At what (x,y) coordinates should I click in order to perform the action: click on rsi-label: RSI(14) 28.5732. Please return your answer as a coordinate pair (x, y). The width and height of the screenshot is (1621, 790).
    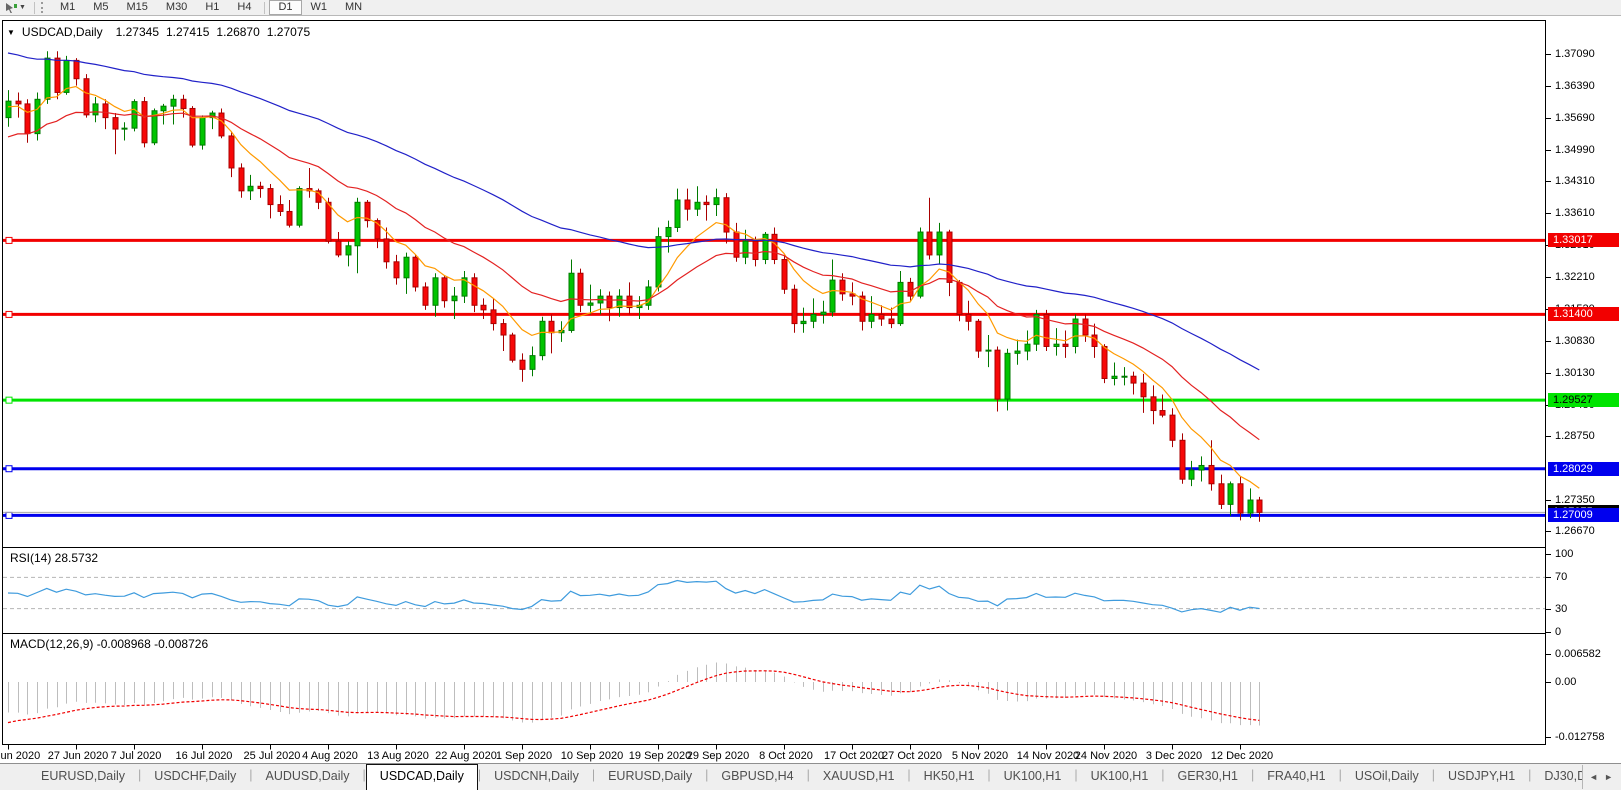
    Looking at the image, I should click on (54, 558).